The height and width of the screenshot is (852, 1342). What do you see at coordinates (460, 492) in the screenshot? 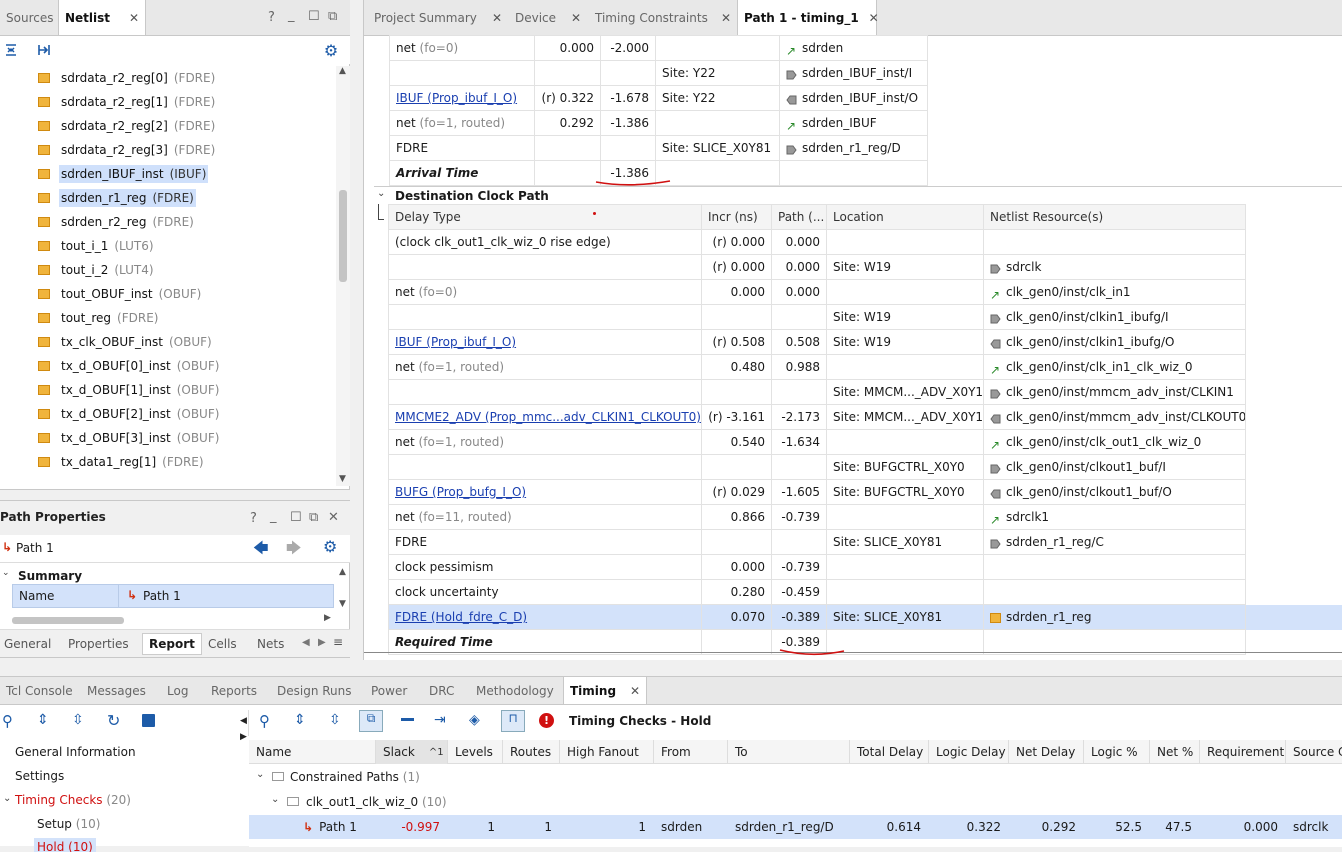
I see `delay-type-link: BUFG (Prop_bufg_I_O)` at bounding box center [460, 492].